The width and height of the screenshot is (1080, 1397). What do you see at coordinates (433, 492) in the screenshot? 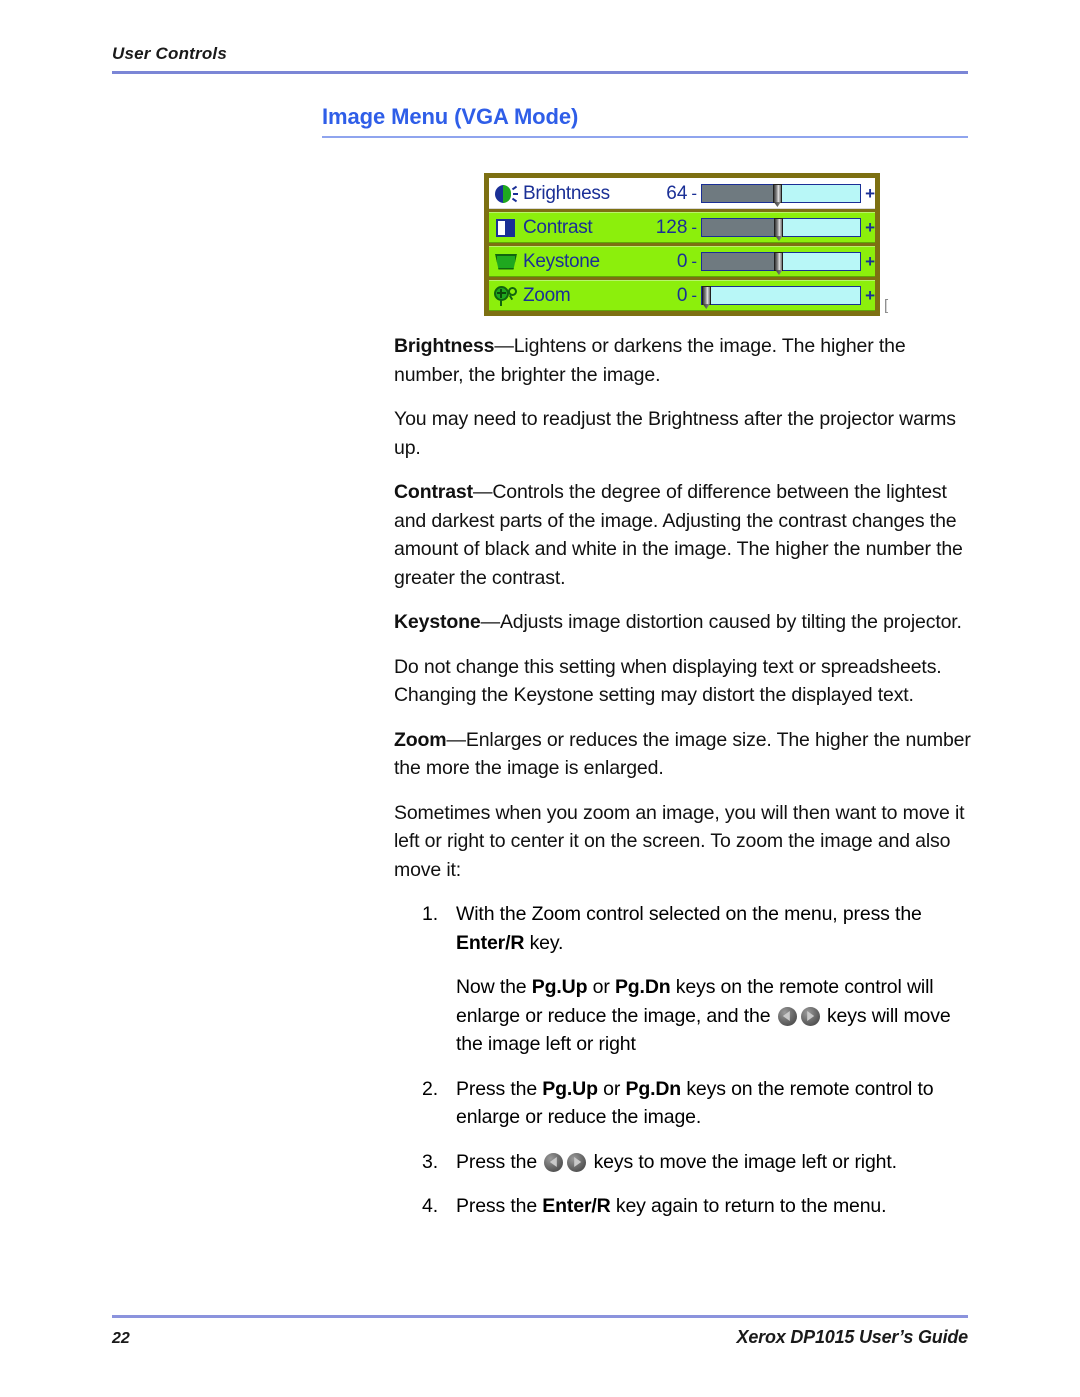
I see `term-contrast: Contrast` at bounding box center [433, 492].